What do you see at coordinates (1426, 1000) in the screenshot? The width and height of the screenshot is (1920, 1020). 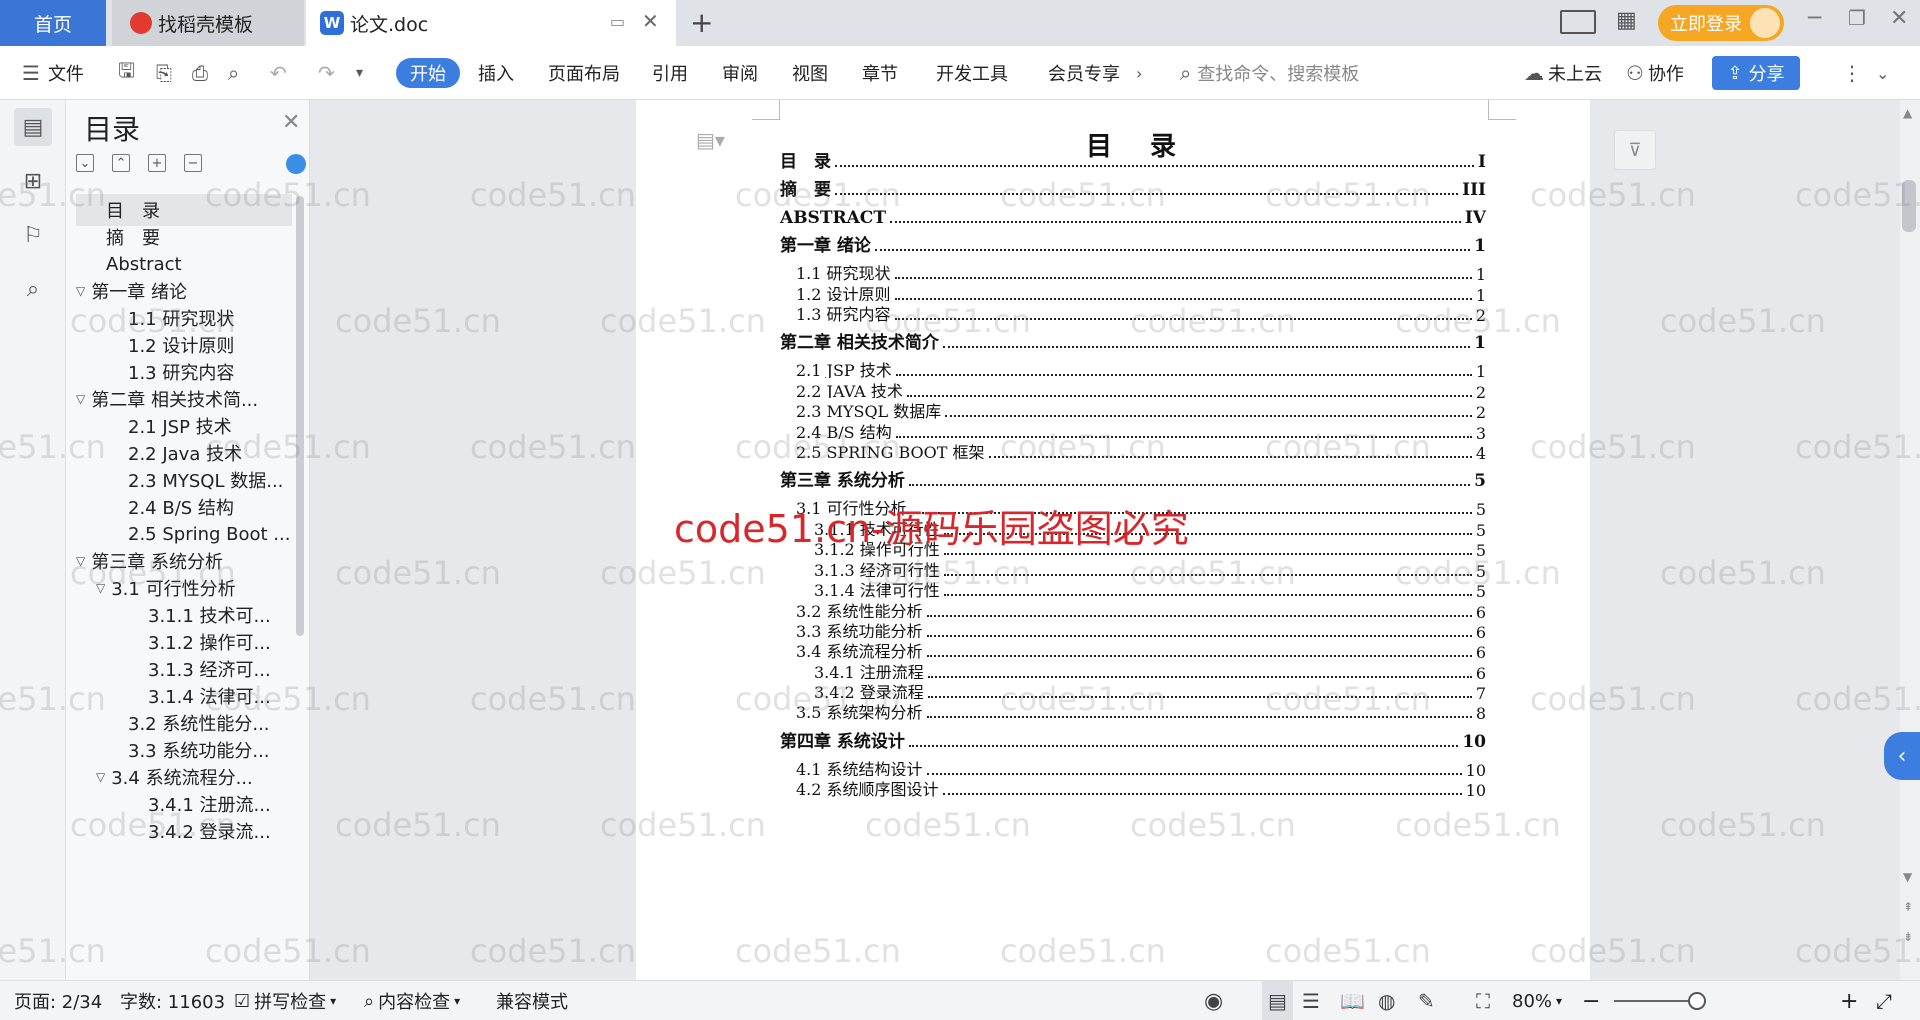 I see `write-mode-icon: ✎` at bounding box center [1426, 1000].